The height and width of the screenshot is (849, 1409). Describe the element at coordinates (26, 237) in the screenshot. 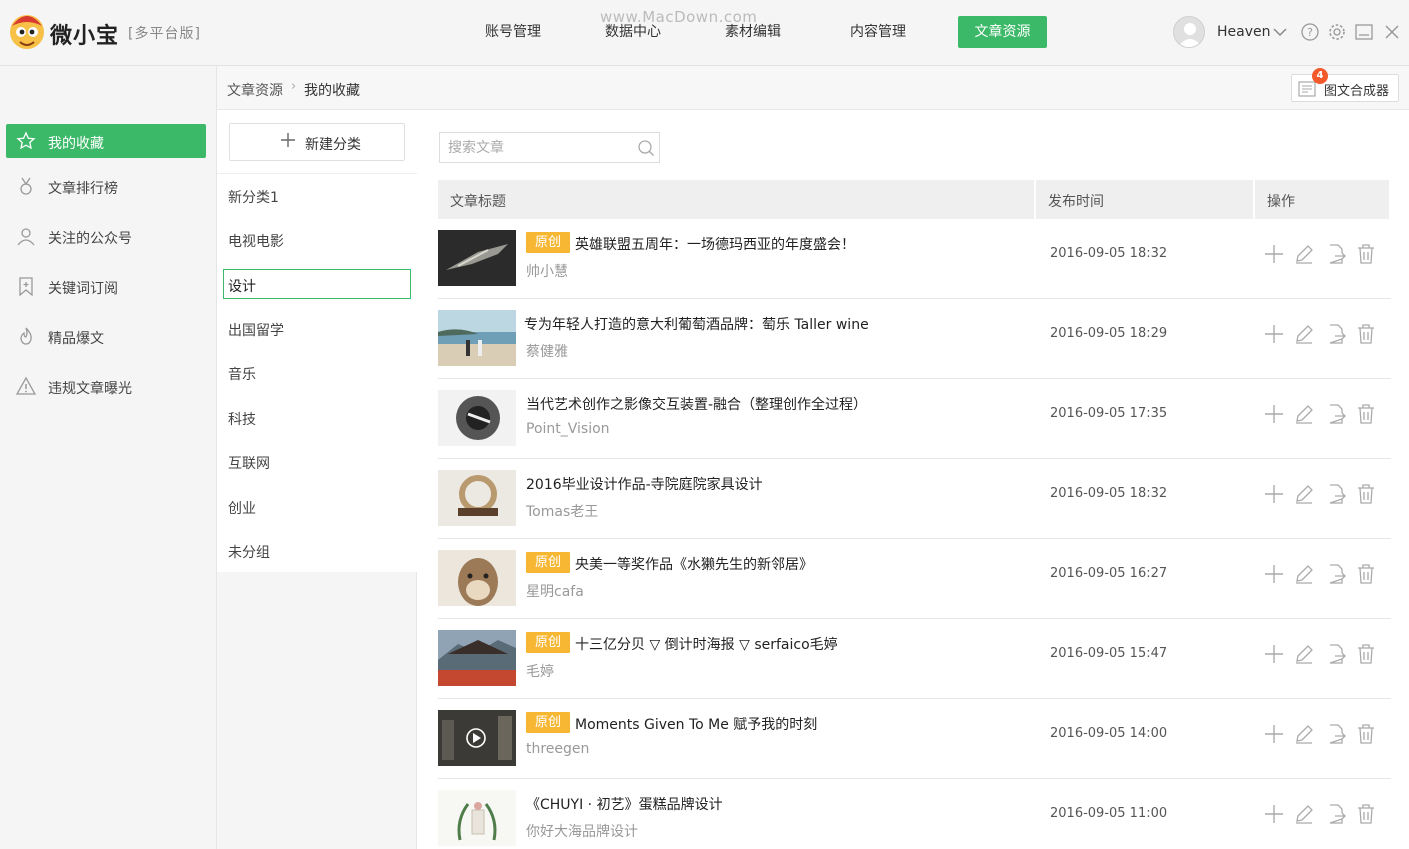

I see `user-icon` at that location.